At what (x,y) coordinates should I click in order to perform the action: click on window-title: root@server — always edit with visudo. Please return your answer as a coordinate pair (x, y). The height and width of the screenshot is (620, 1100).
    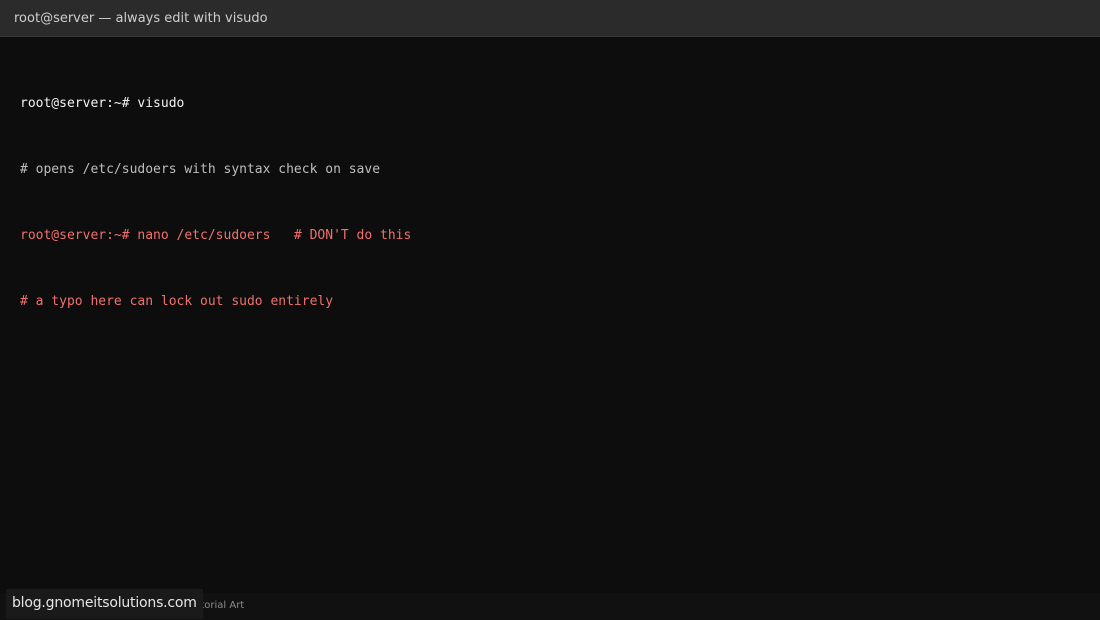
    Looking at the image, I should click on (141, 18).